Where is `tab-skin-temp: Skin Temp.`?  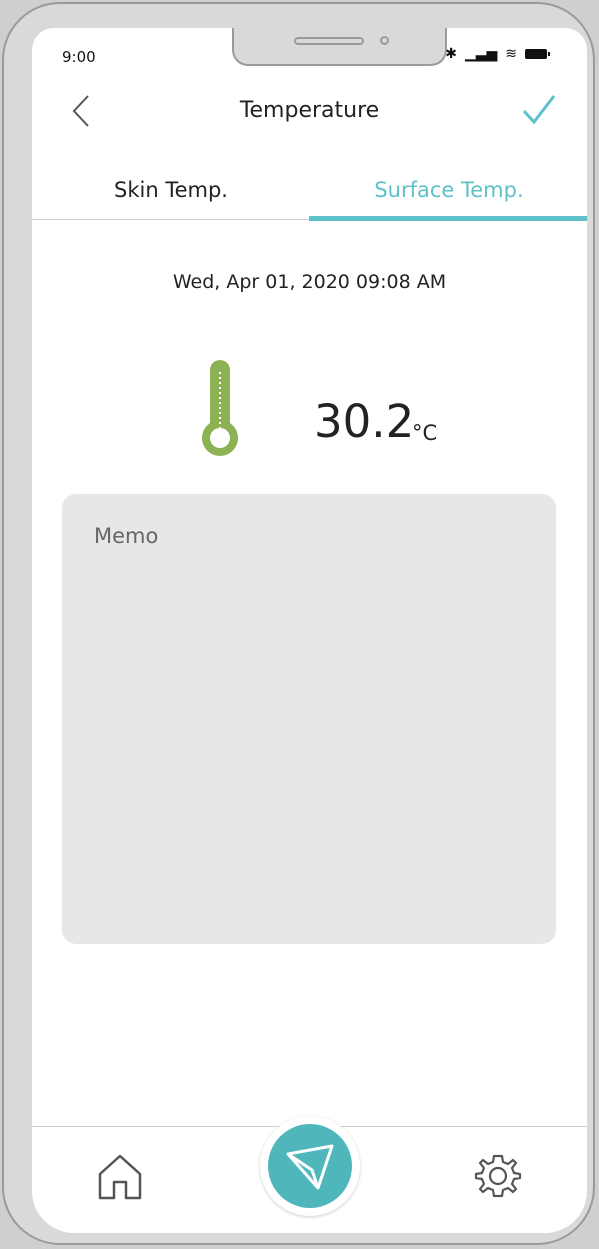 tab-skin-temp: Skin Temp. is located at coordinates (171, 190).